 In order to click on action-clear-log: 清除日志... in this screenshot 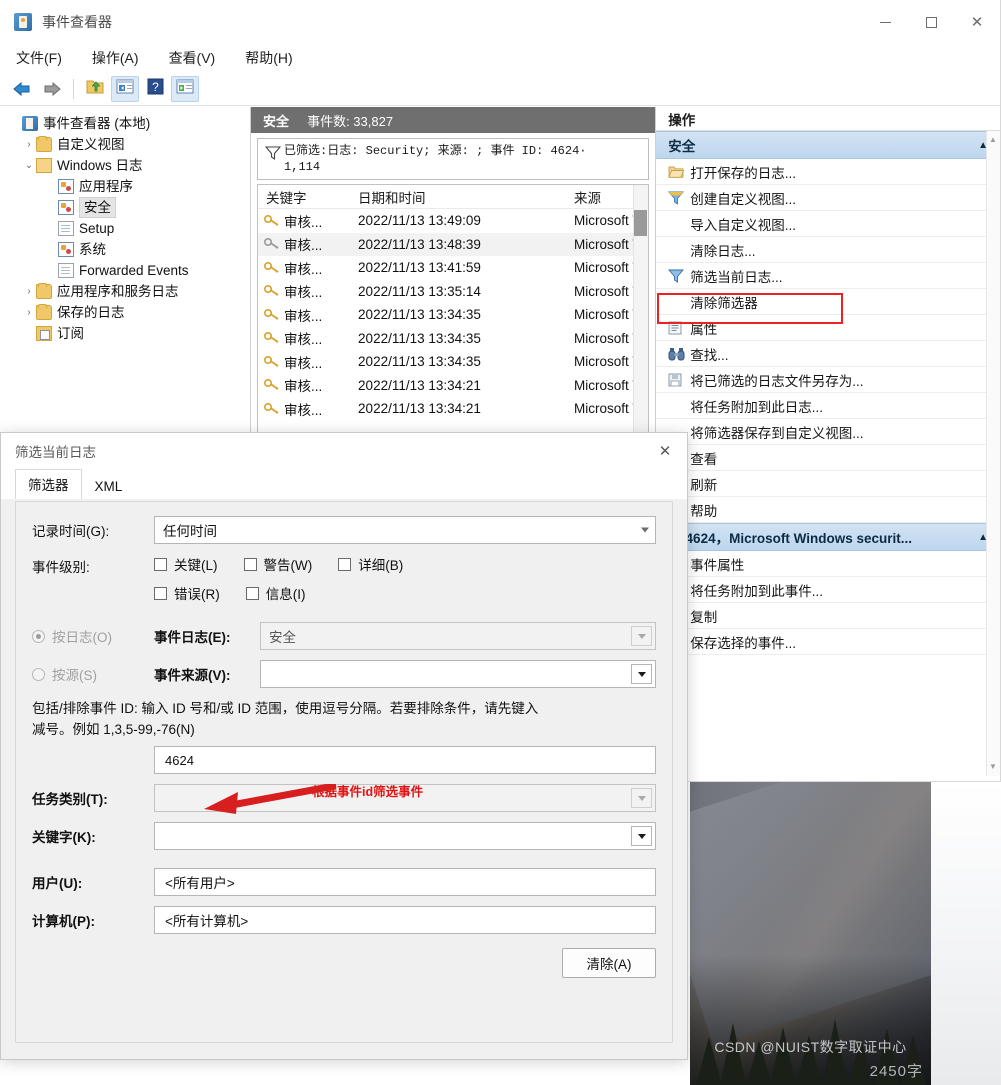, I will do `click(828, 250)`.